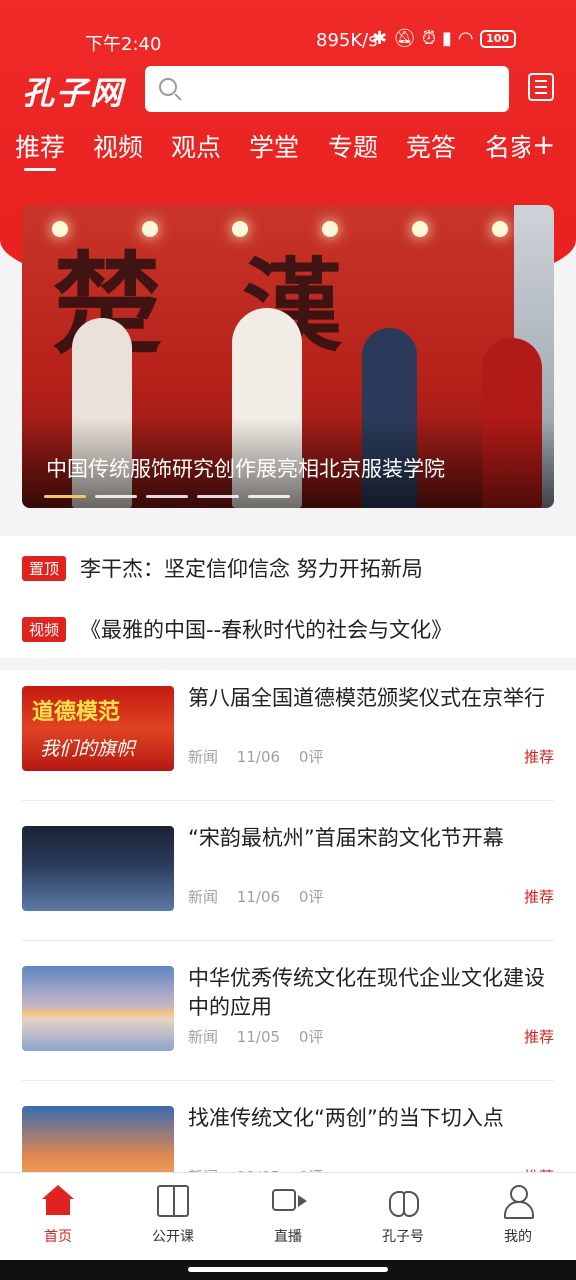 The image size is (576, 1280). What do you see at coordinates (40, 146) in the screenshot?
I see `tab-recommend: 推荐` at bounding box center [40, 146].